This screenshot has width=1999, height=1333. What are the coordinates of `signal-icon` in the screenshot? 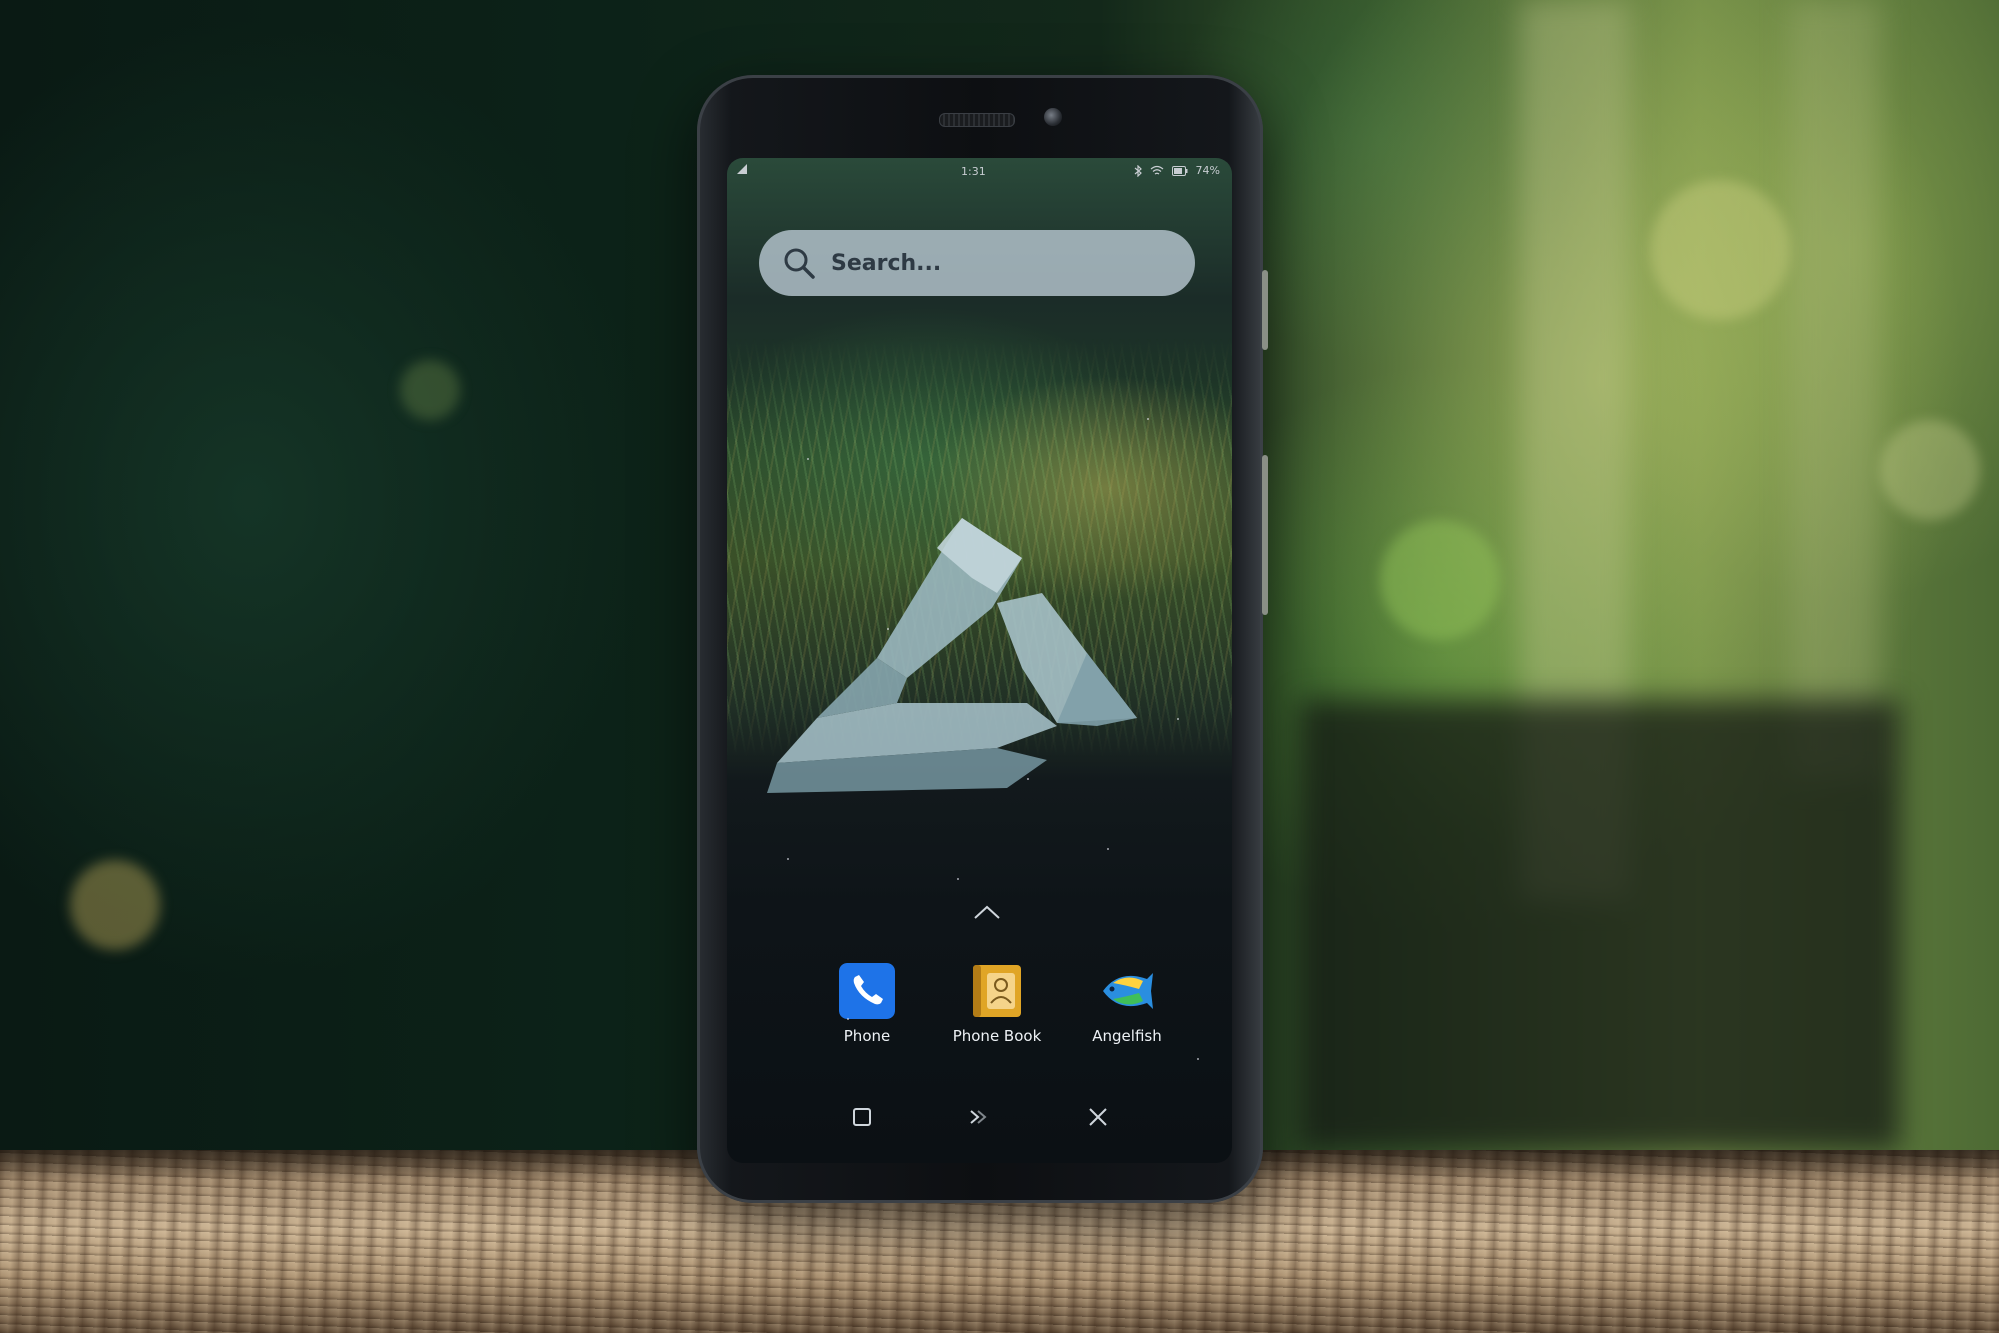 It's located at (742, 169).